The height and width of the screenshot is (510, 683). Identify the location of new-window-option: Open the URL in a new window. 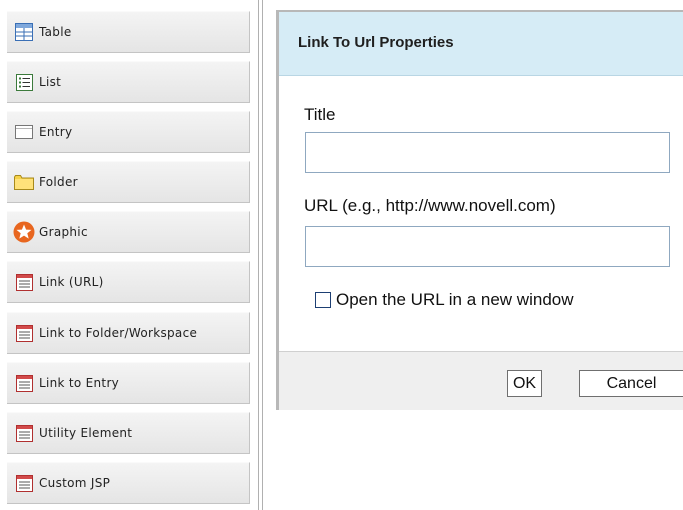
(444, 300).